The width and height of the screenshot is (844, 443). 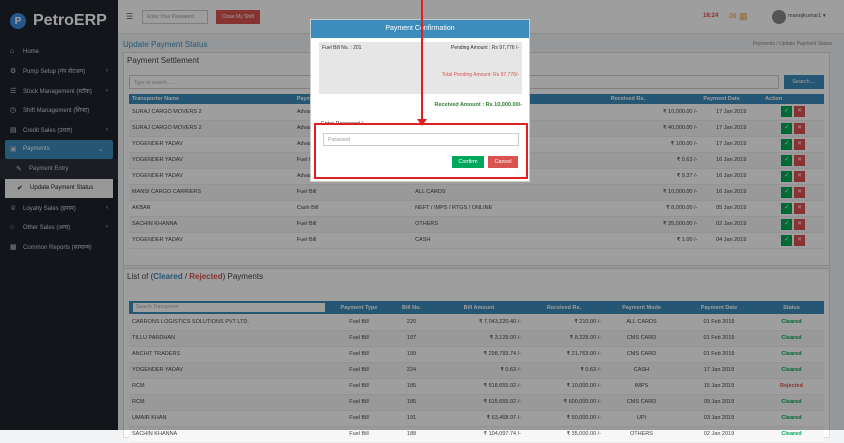 What do you see at coordinates (420, 29) in the screenshot?
I see `modal-title: Payment Confirmation` at bounding box center [420, 29].